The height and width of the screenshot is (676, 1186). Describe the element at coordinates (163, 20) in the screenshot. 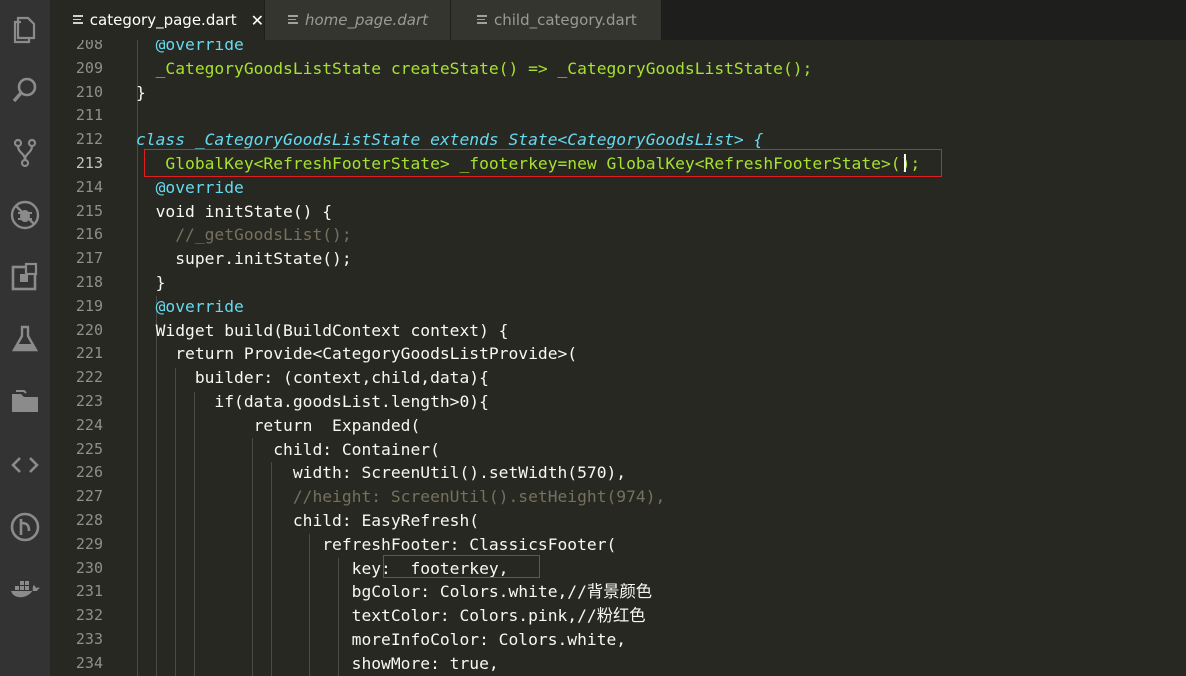

I see `tab-label: category_page.dart` at that location.